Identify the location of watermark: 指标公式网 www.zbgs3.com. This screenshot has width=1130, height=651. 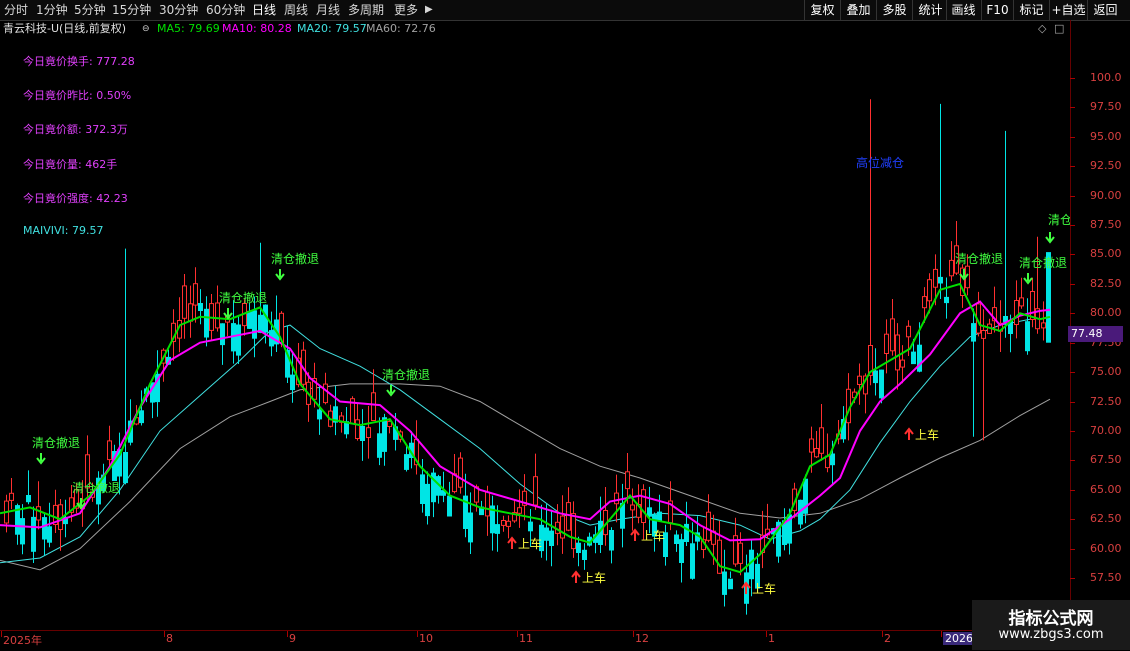
(1051, 625).